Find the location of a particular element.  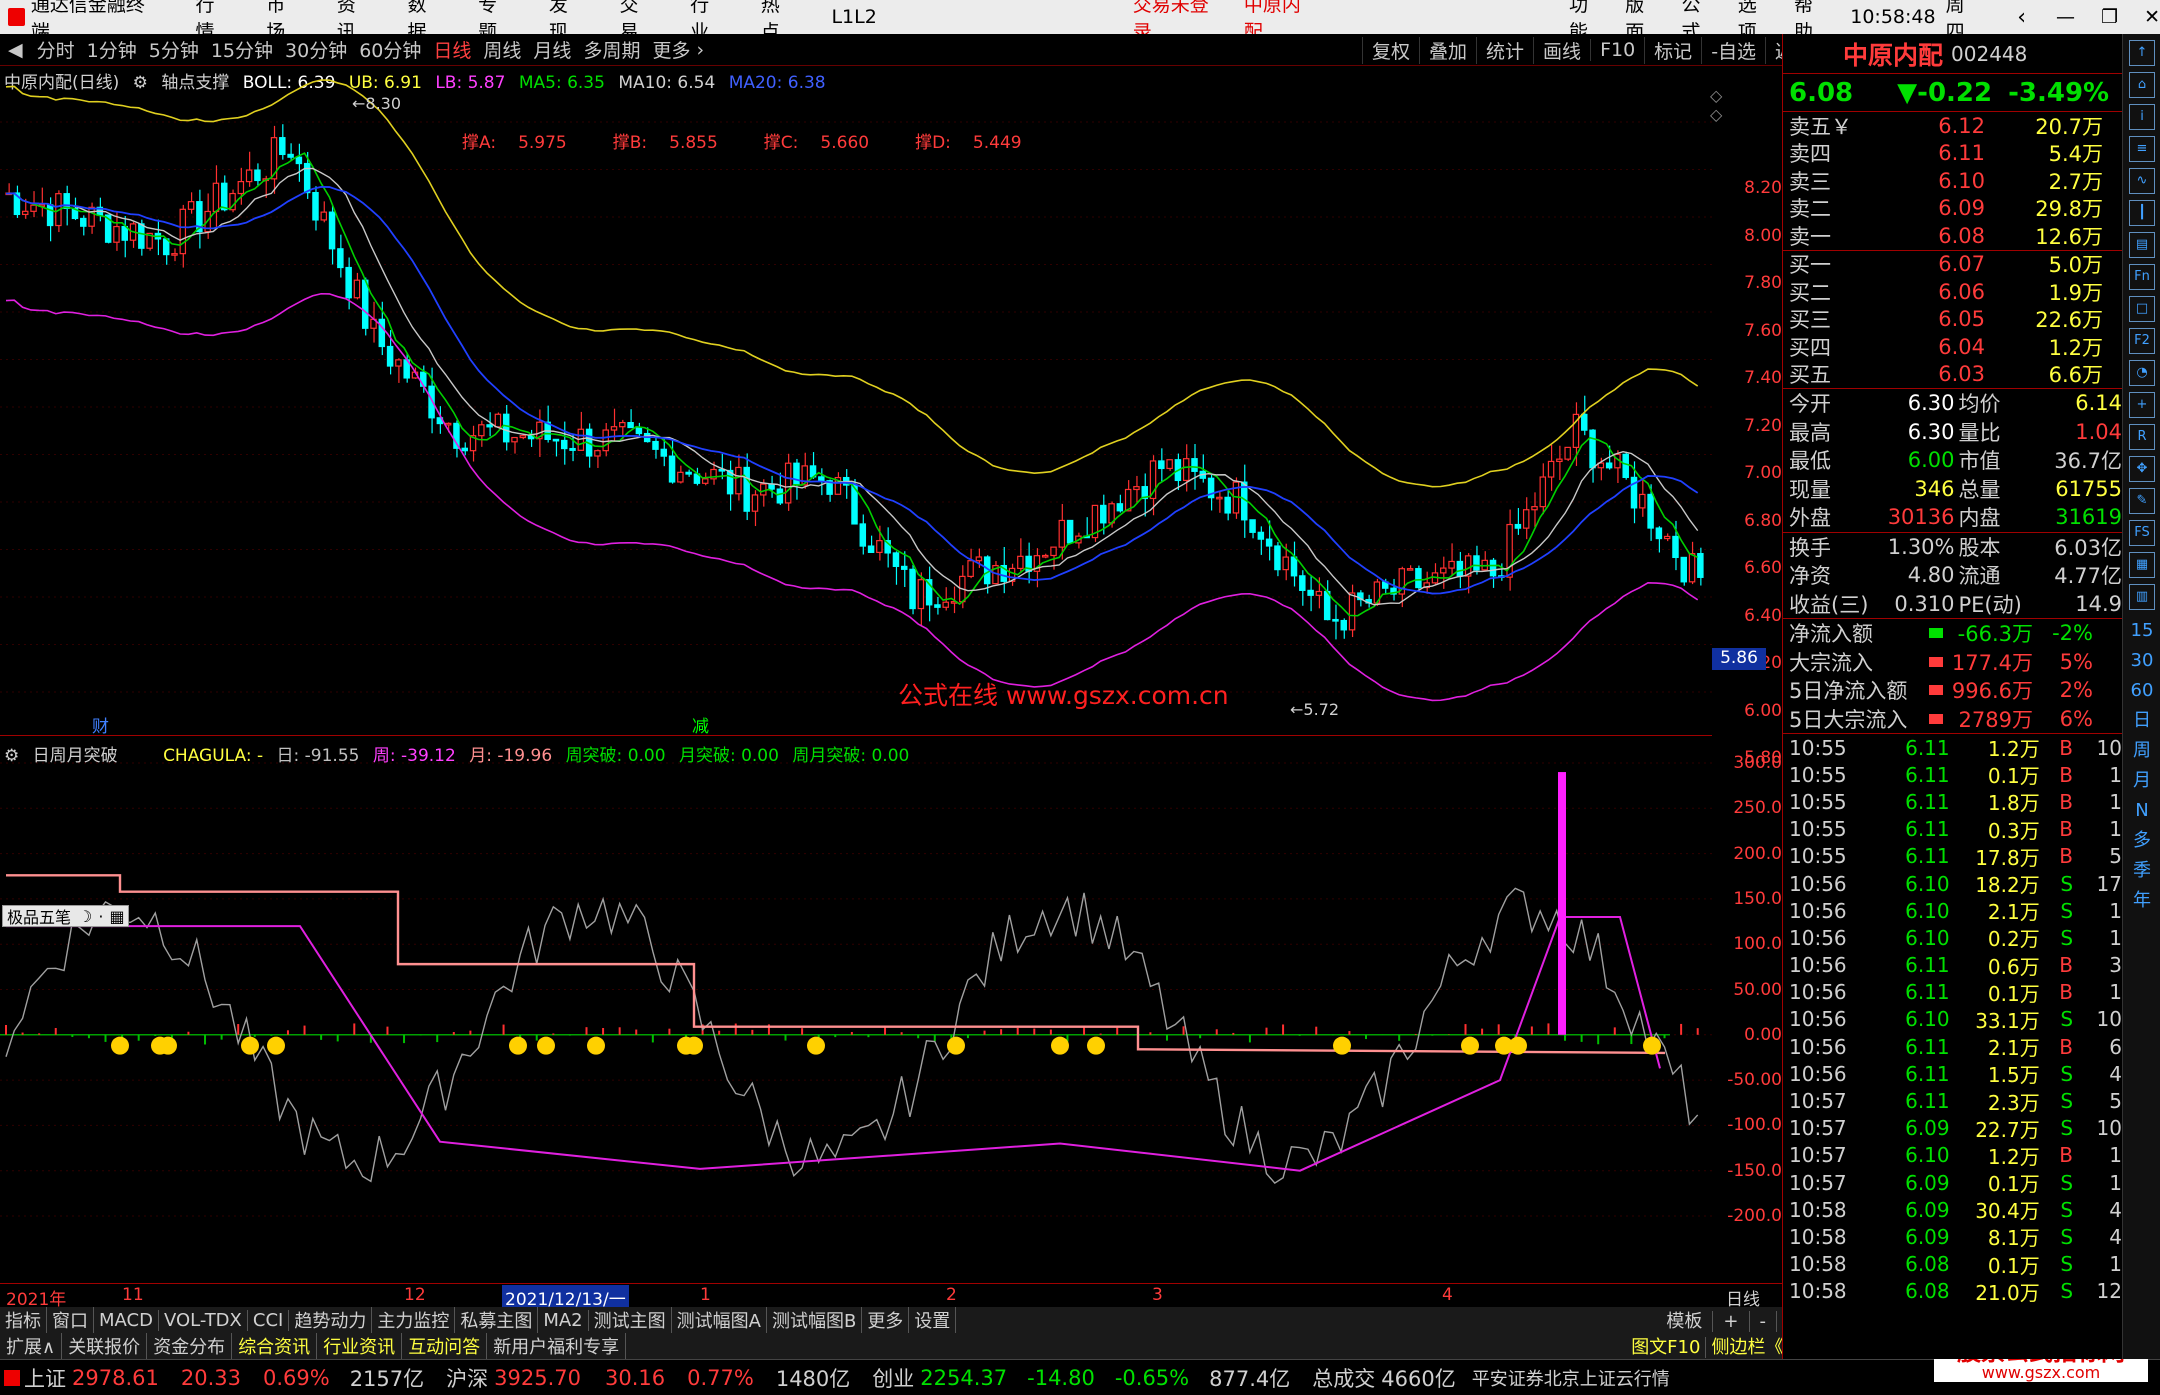

sh-label: 上证 is located at coordinates (45, 1378).